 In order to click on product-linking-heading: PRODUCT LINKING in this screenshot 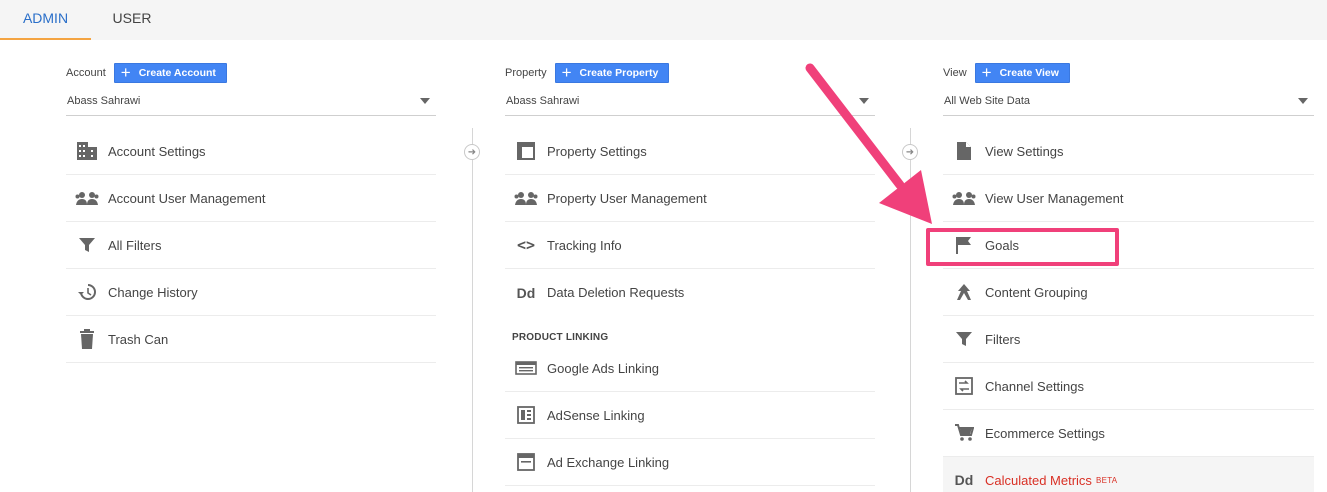, I will do `click(560, 337)`.